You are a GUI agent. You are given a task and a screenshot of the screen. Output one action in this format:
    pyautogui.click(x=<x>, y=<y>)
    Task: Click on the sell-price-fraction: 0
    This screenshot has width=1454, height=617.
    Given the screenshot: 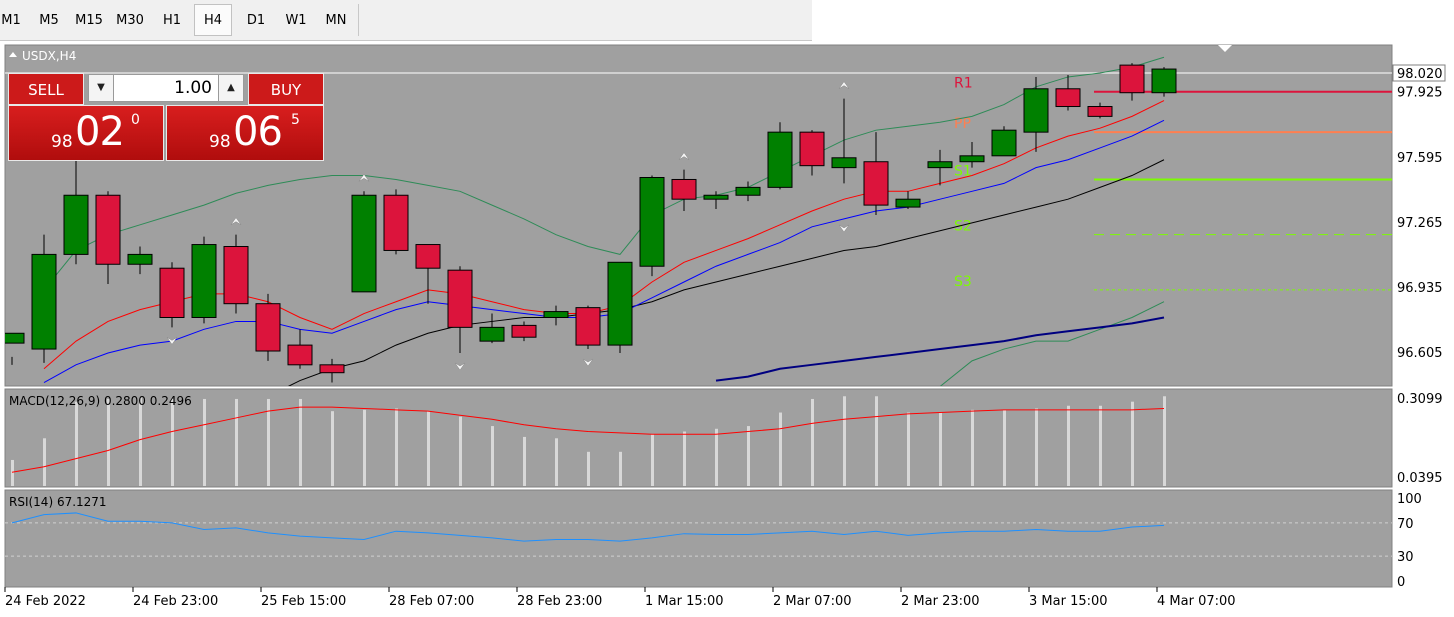 What is the action you would take?
    pyautogui.click(x=135, y=120)
    